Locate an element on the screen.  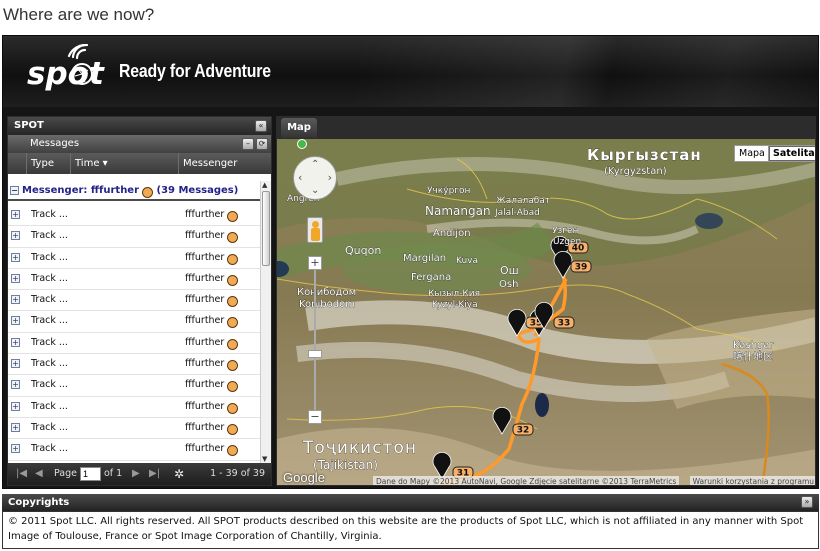
zoom-handle is located at coordinates (315, 354).